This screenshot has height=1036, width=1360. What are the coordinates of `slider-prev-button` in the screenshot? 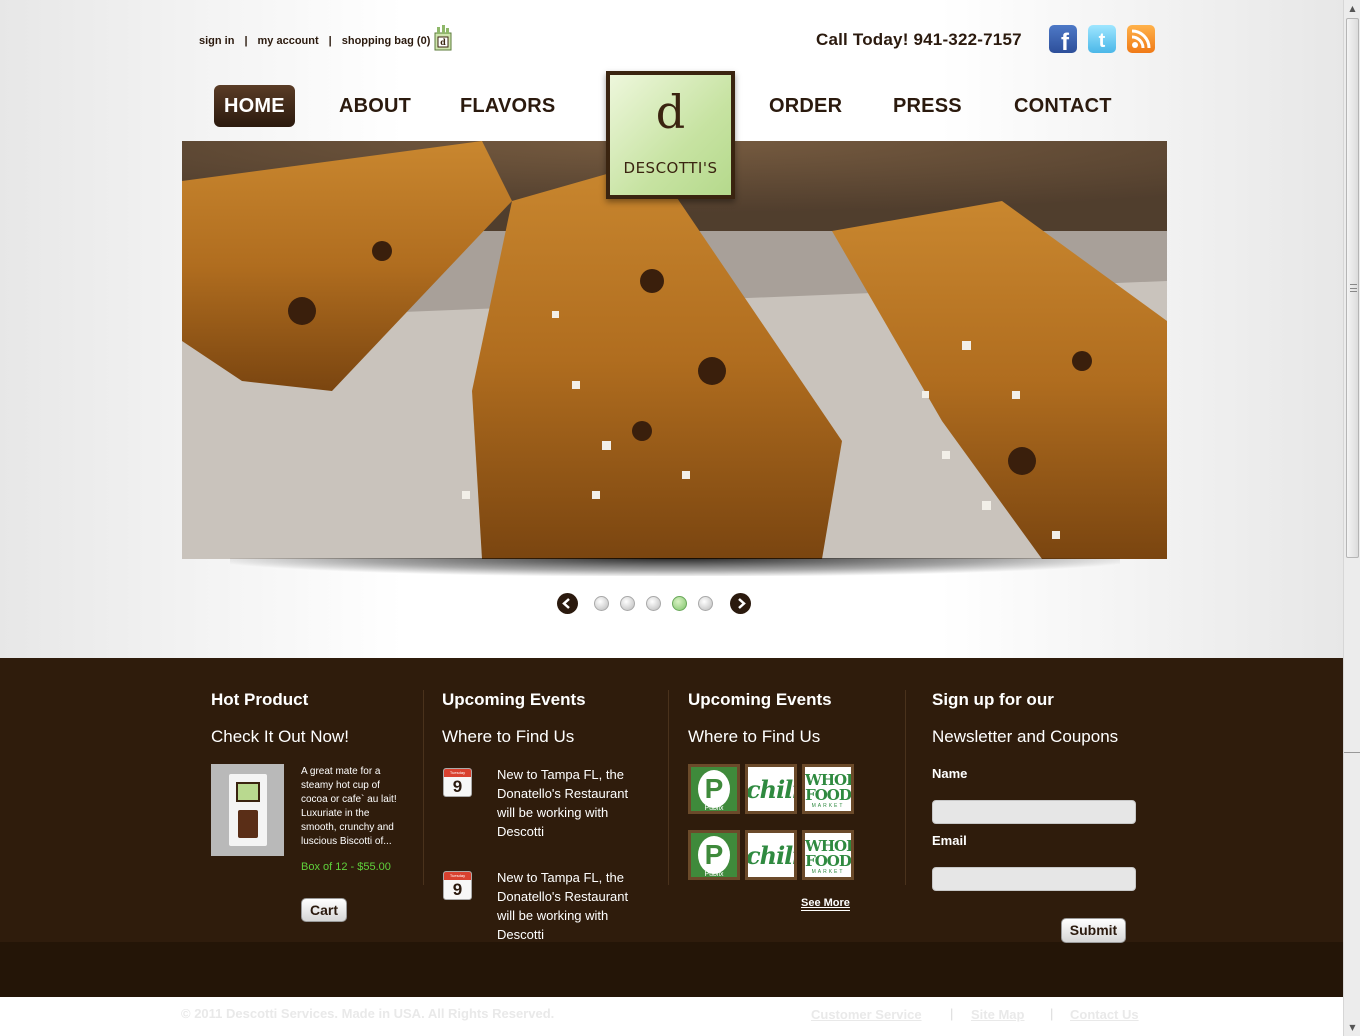 It's located at (567, 603).